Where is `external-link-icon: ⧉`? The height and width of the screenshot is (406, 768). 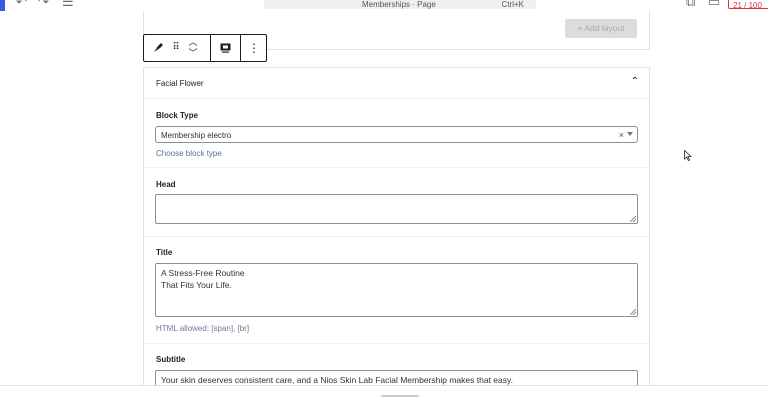 external-link-icon: ⧉ is located at coordinates (690, 5).